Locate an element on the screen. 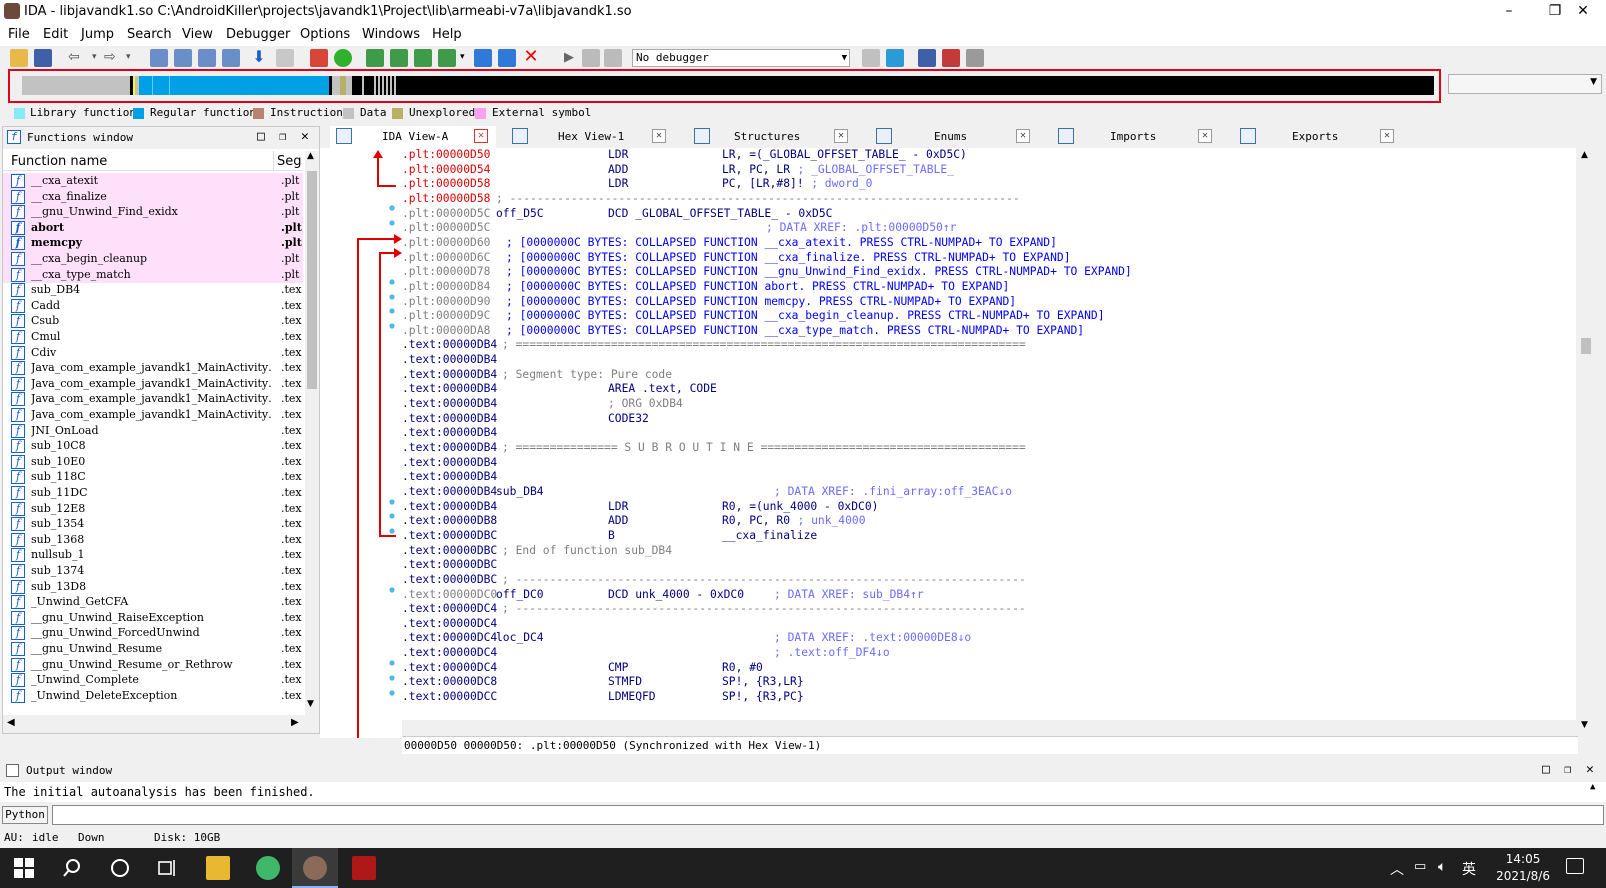  function-row: f sub_118C .tex is located at coordinates (153, 477).